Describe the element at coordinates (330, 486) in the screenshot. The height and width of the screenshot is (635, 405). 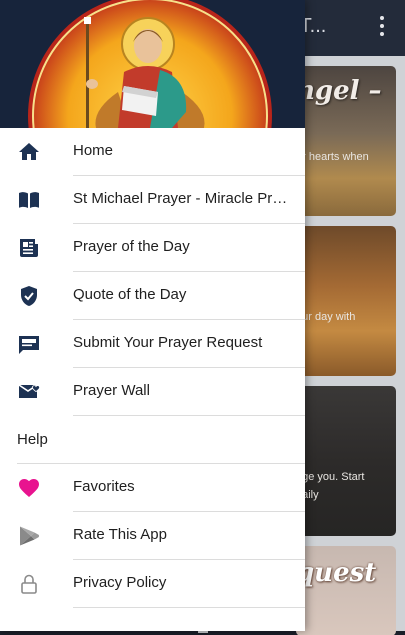
I see `card-text: age you. Start daily` at that location.